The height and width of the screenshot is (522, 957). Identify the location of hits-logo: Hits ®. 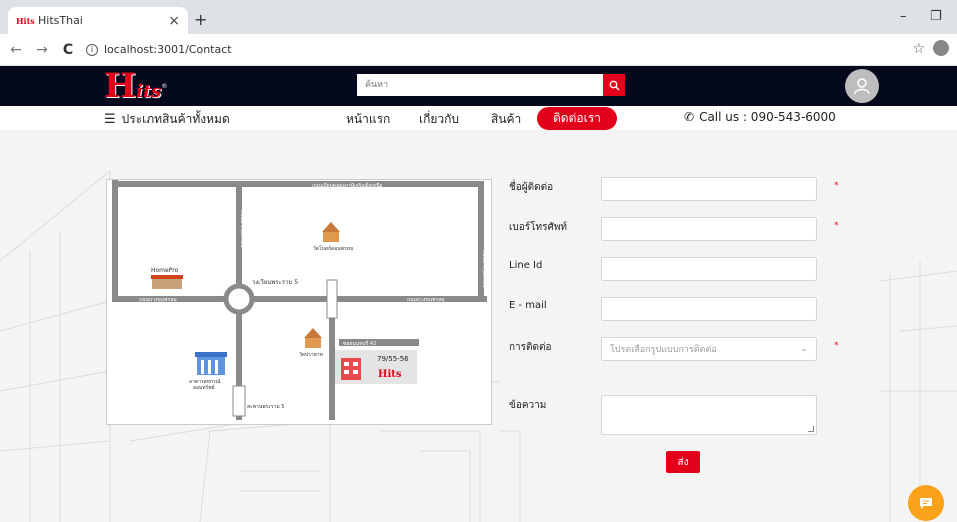
(135, 86).